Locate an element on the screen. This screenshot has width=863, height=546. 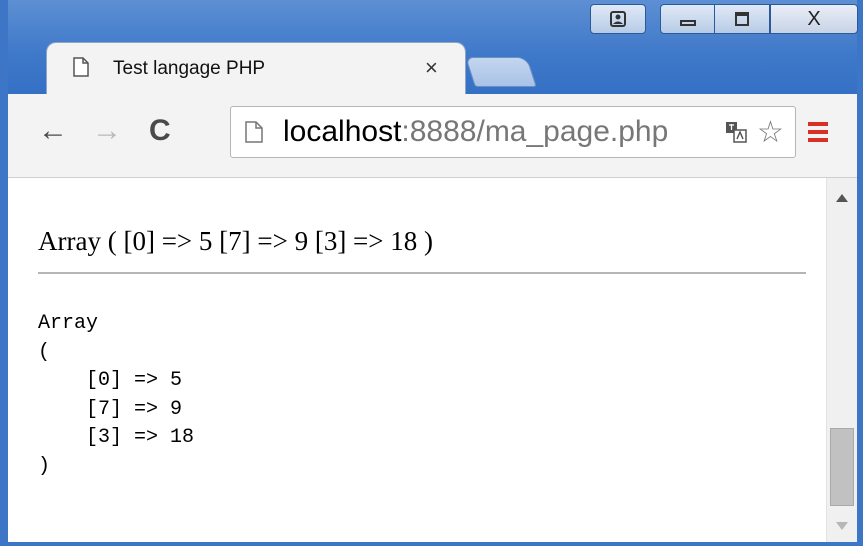
url-text: localhost:8888/ma_page.php is located at coordinates (499, 132).